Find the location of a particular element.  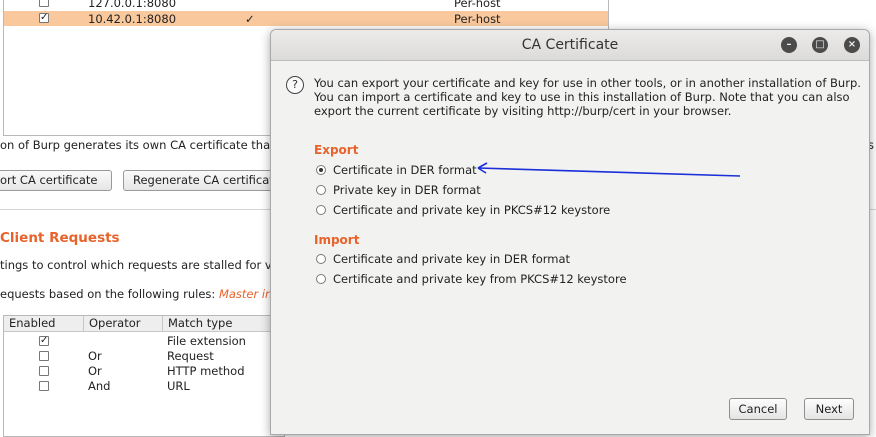

rule-enabled-checkbox: ✓ is located at coordinates (44, 341).